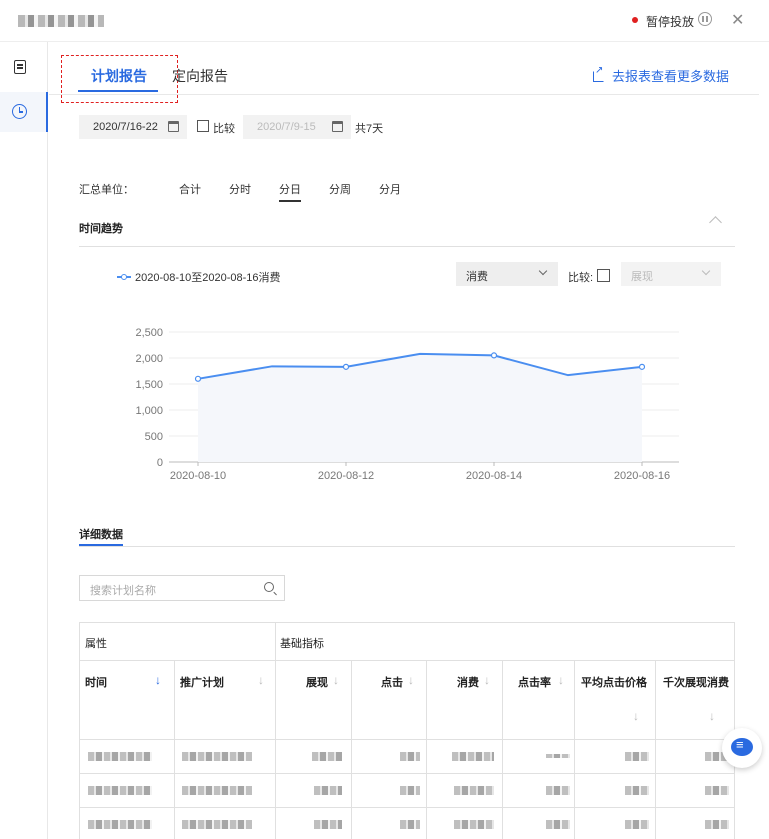  Describe the element at coordinates (290, 191) in the screenshot. I see `unit-option-day: 分日` at that location.